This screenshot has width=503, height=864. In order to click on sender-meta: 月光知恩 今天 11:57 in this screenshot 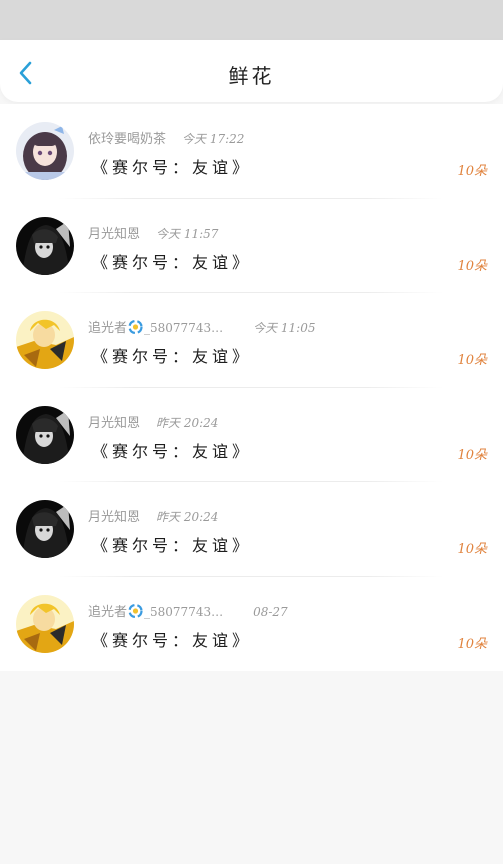, I will do `click(153, 232)`.